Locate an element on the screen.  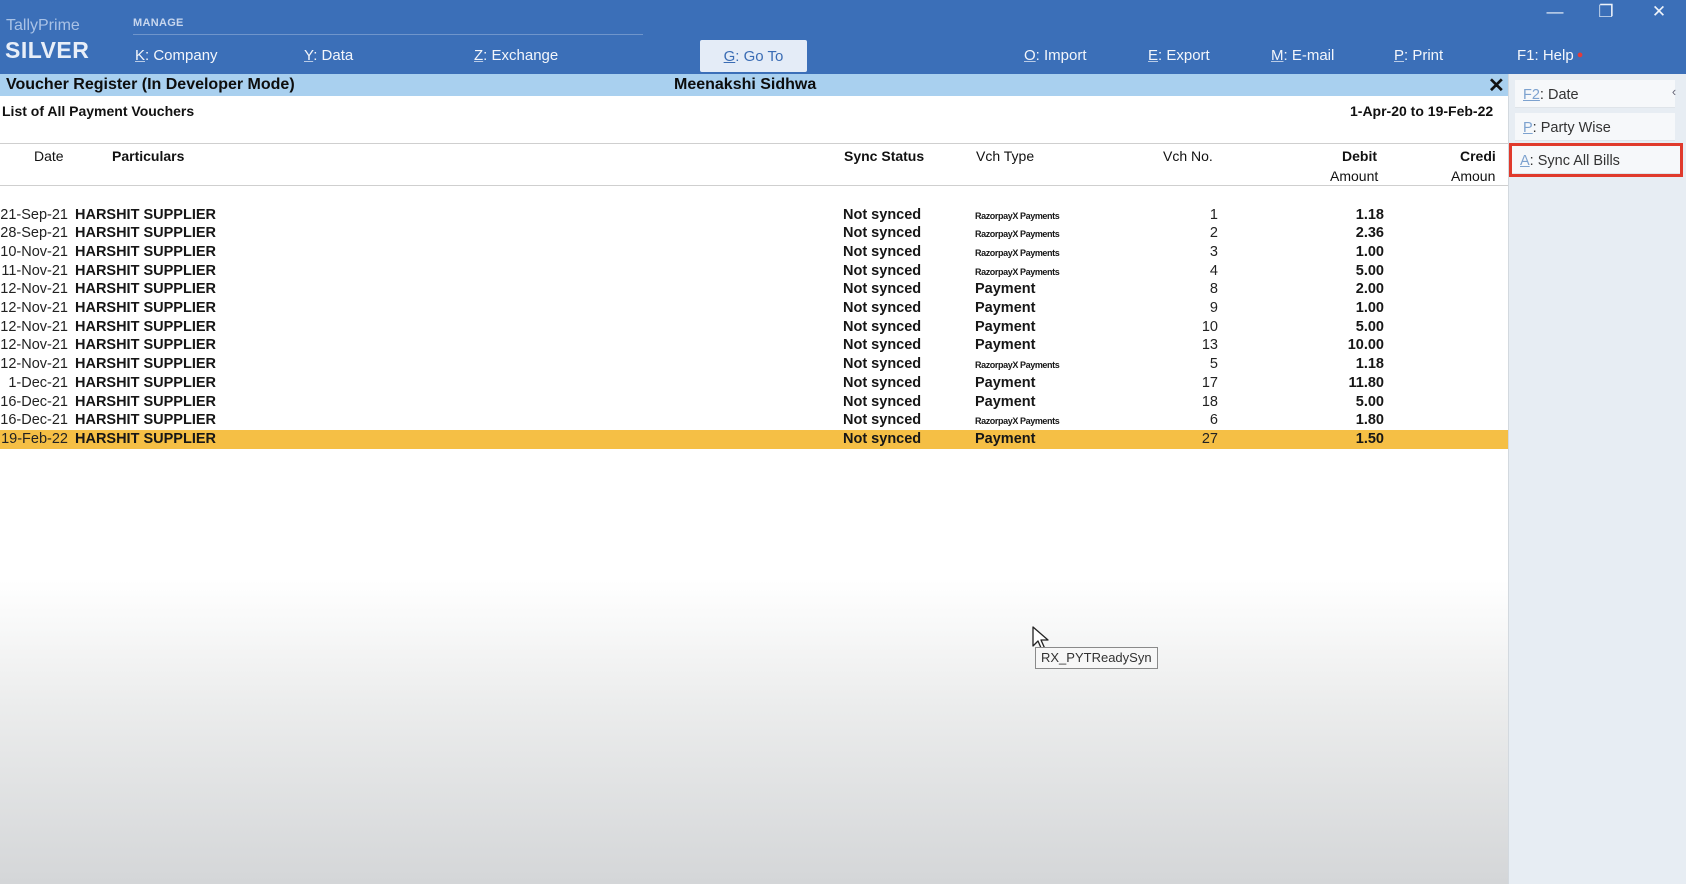
goto-button: G: Go To is located at coordinates (753, 56).